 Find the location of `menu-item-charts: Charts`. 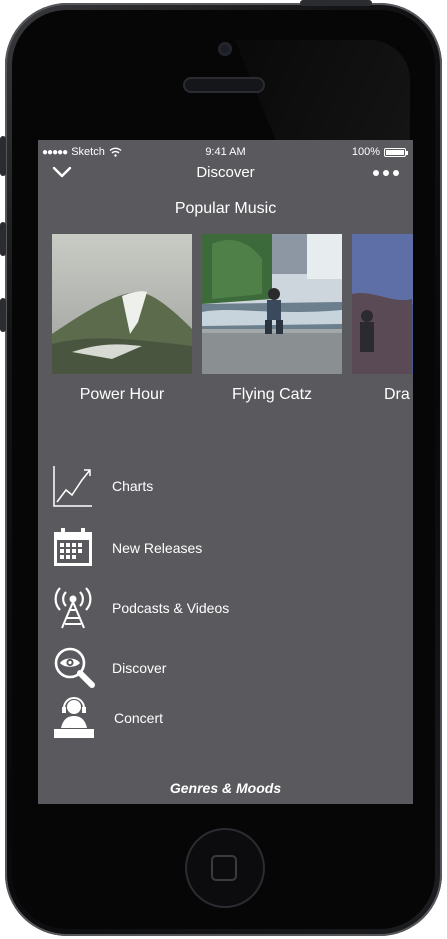

menu-item-charts: Charts is located at coordinates (222, 487).